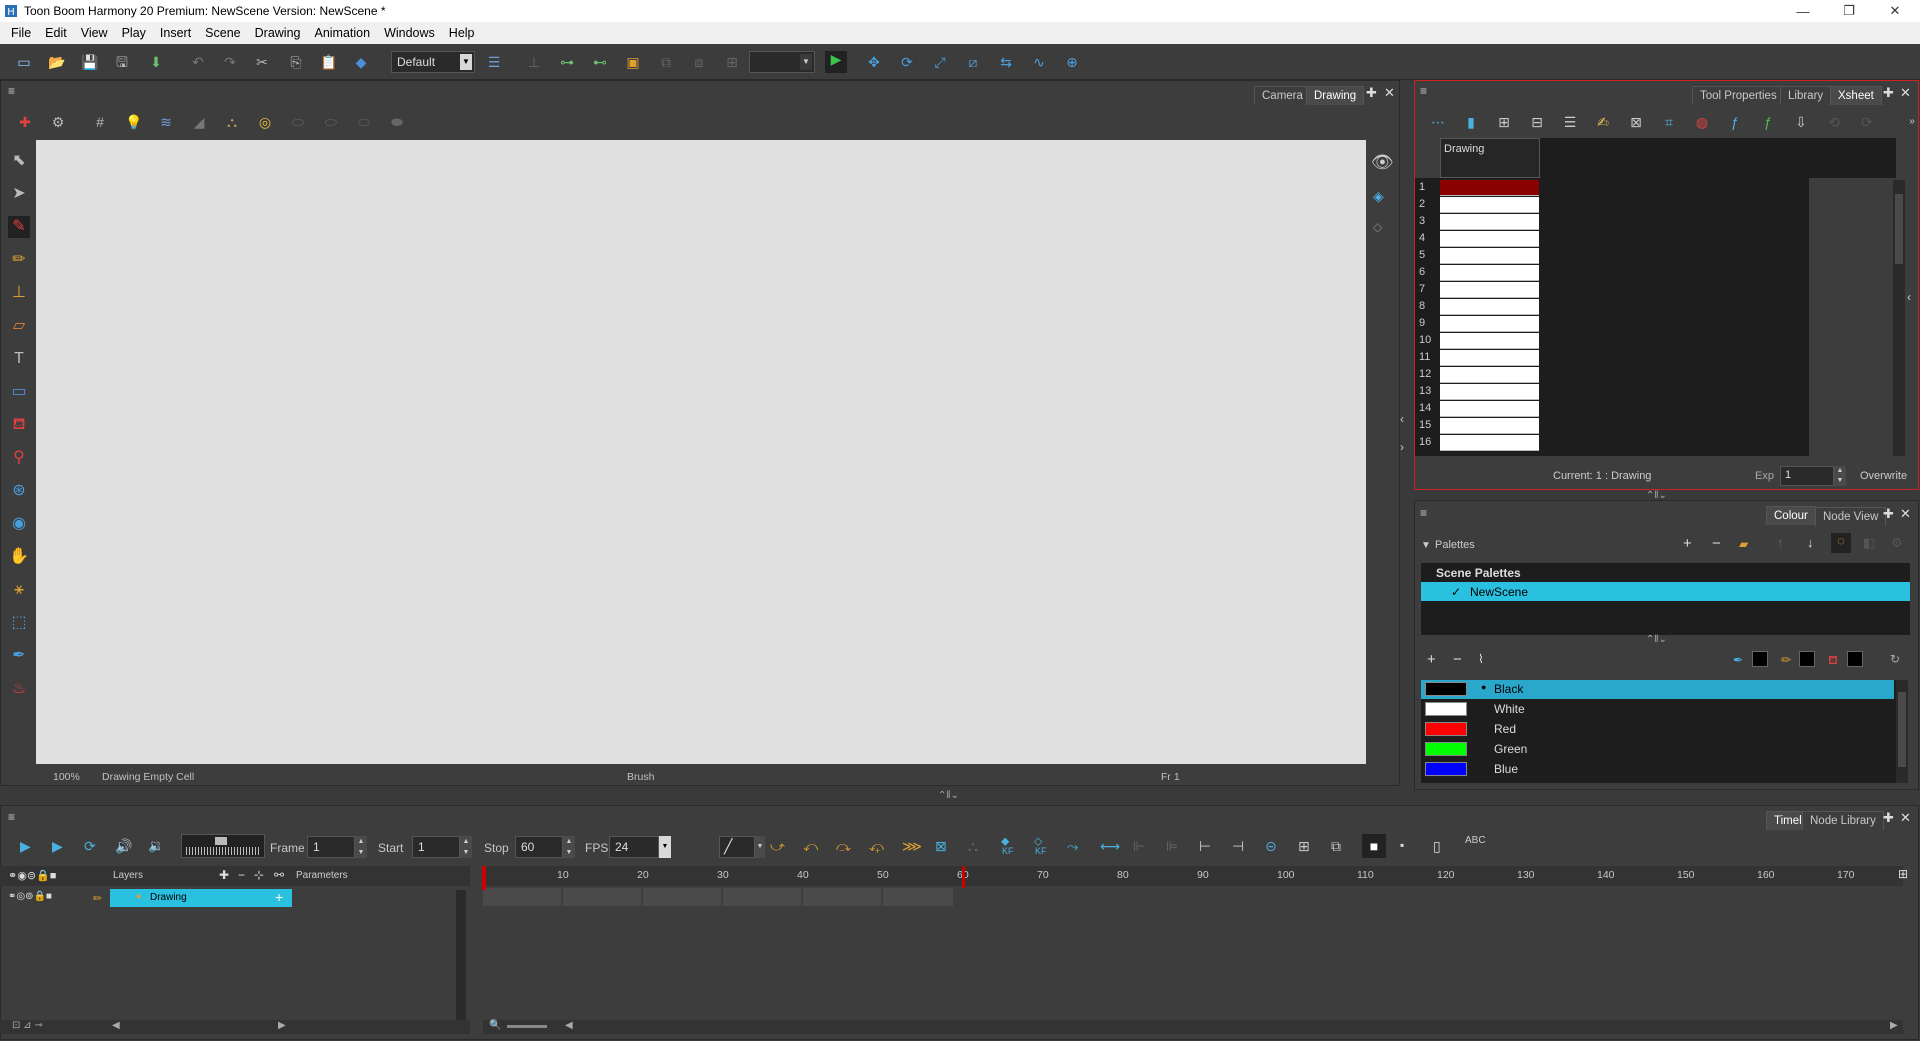 Image resolution: width=1920 pixels, height=1041 pixels. What do you see at coordinates (836, 62) in the screenshot?
I see `flag-icon: ▶` at bounding box center [836, 62].